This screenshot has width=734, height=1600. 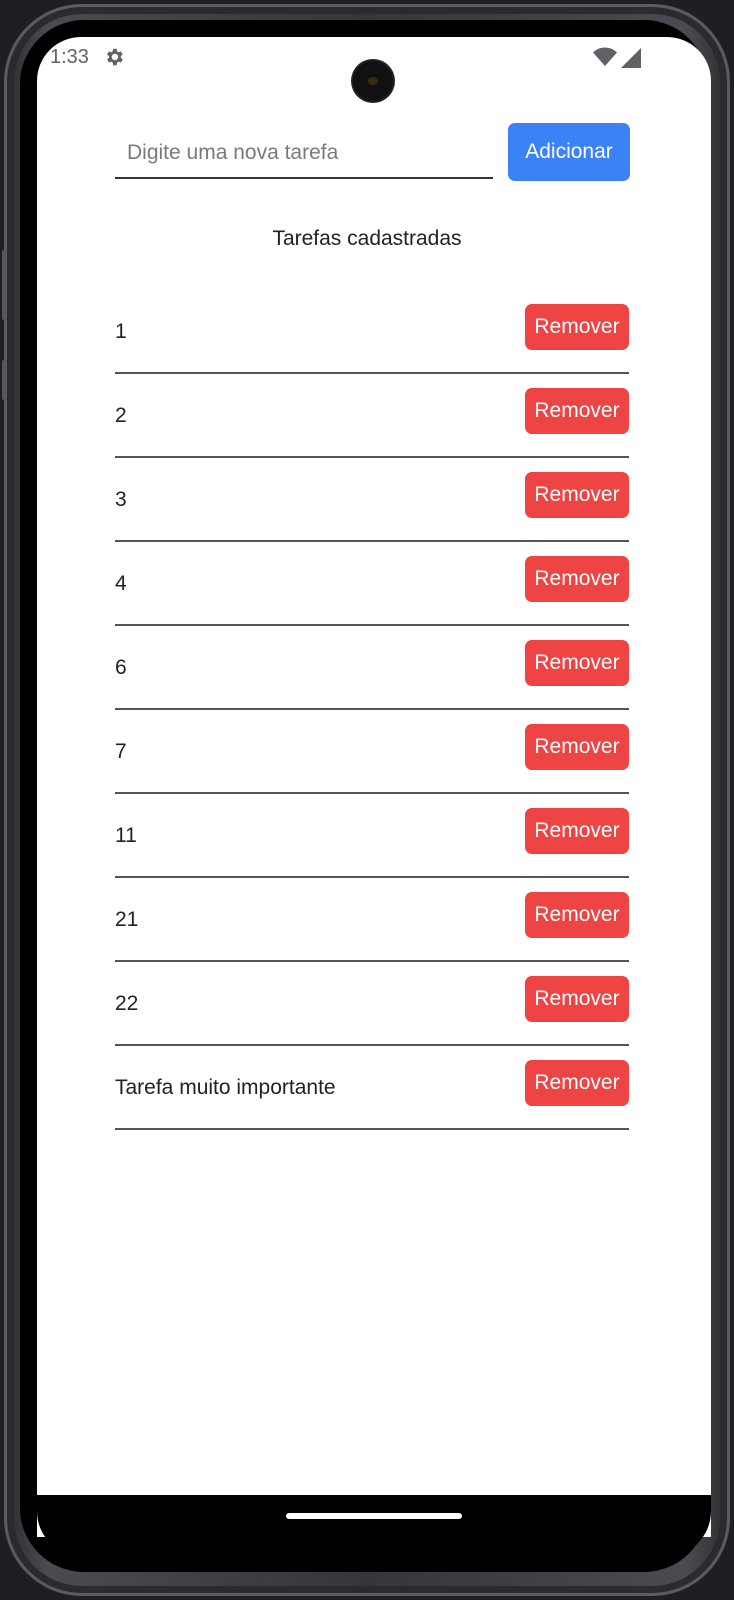 I want to click on signal-icon, so click(x=631, y=58).